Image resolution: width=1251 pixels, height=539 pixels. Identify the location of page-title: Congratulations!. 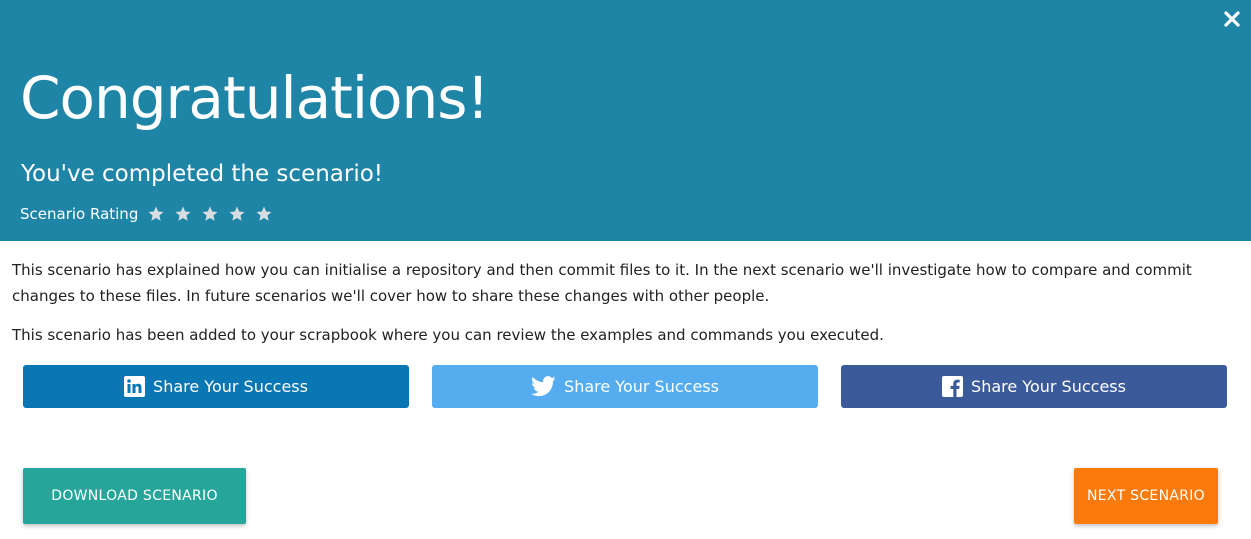
(255, 98).